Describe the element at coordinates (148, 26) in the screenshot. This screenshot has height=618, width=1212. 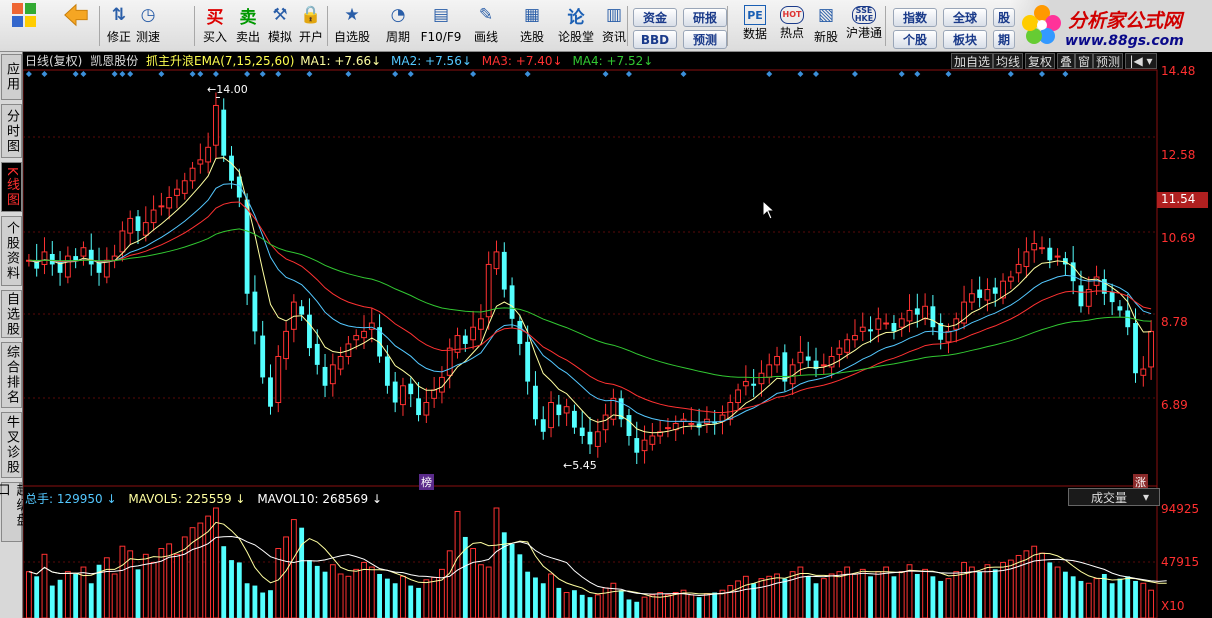
I see `toolbar-button-clock: ◷ 测速` at that location.